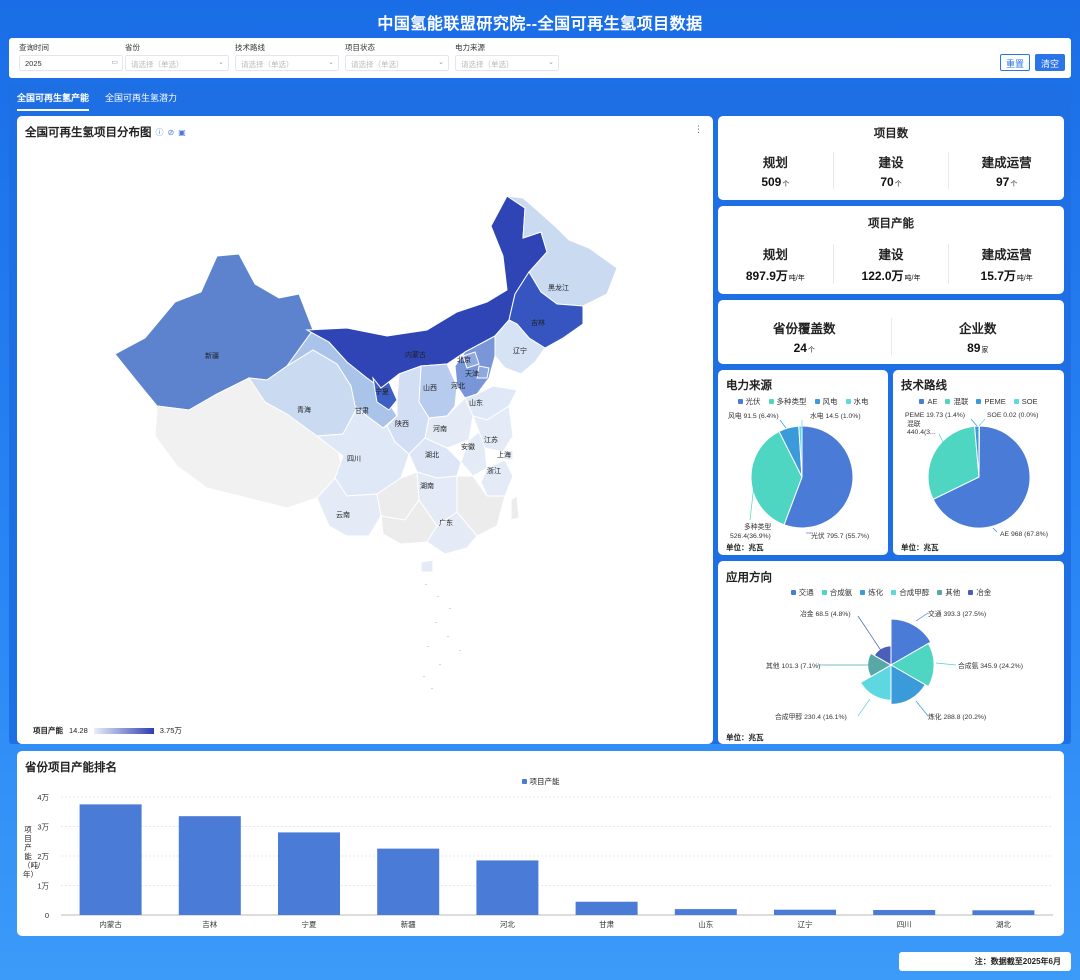  I want to click on filter-power-source: 电力来源 请选择（单选） ⌄, so click(507, 56).